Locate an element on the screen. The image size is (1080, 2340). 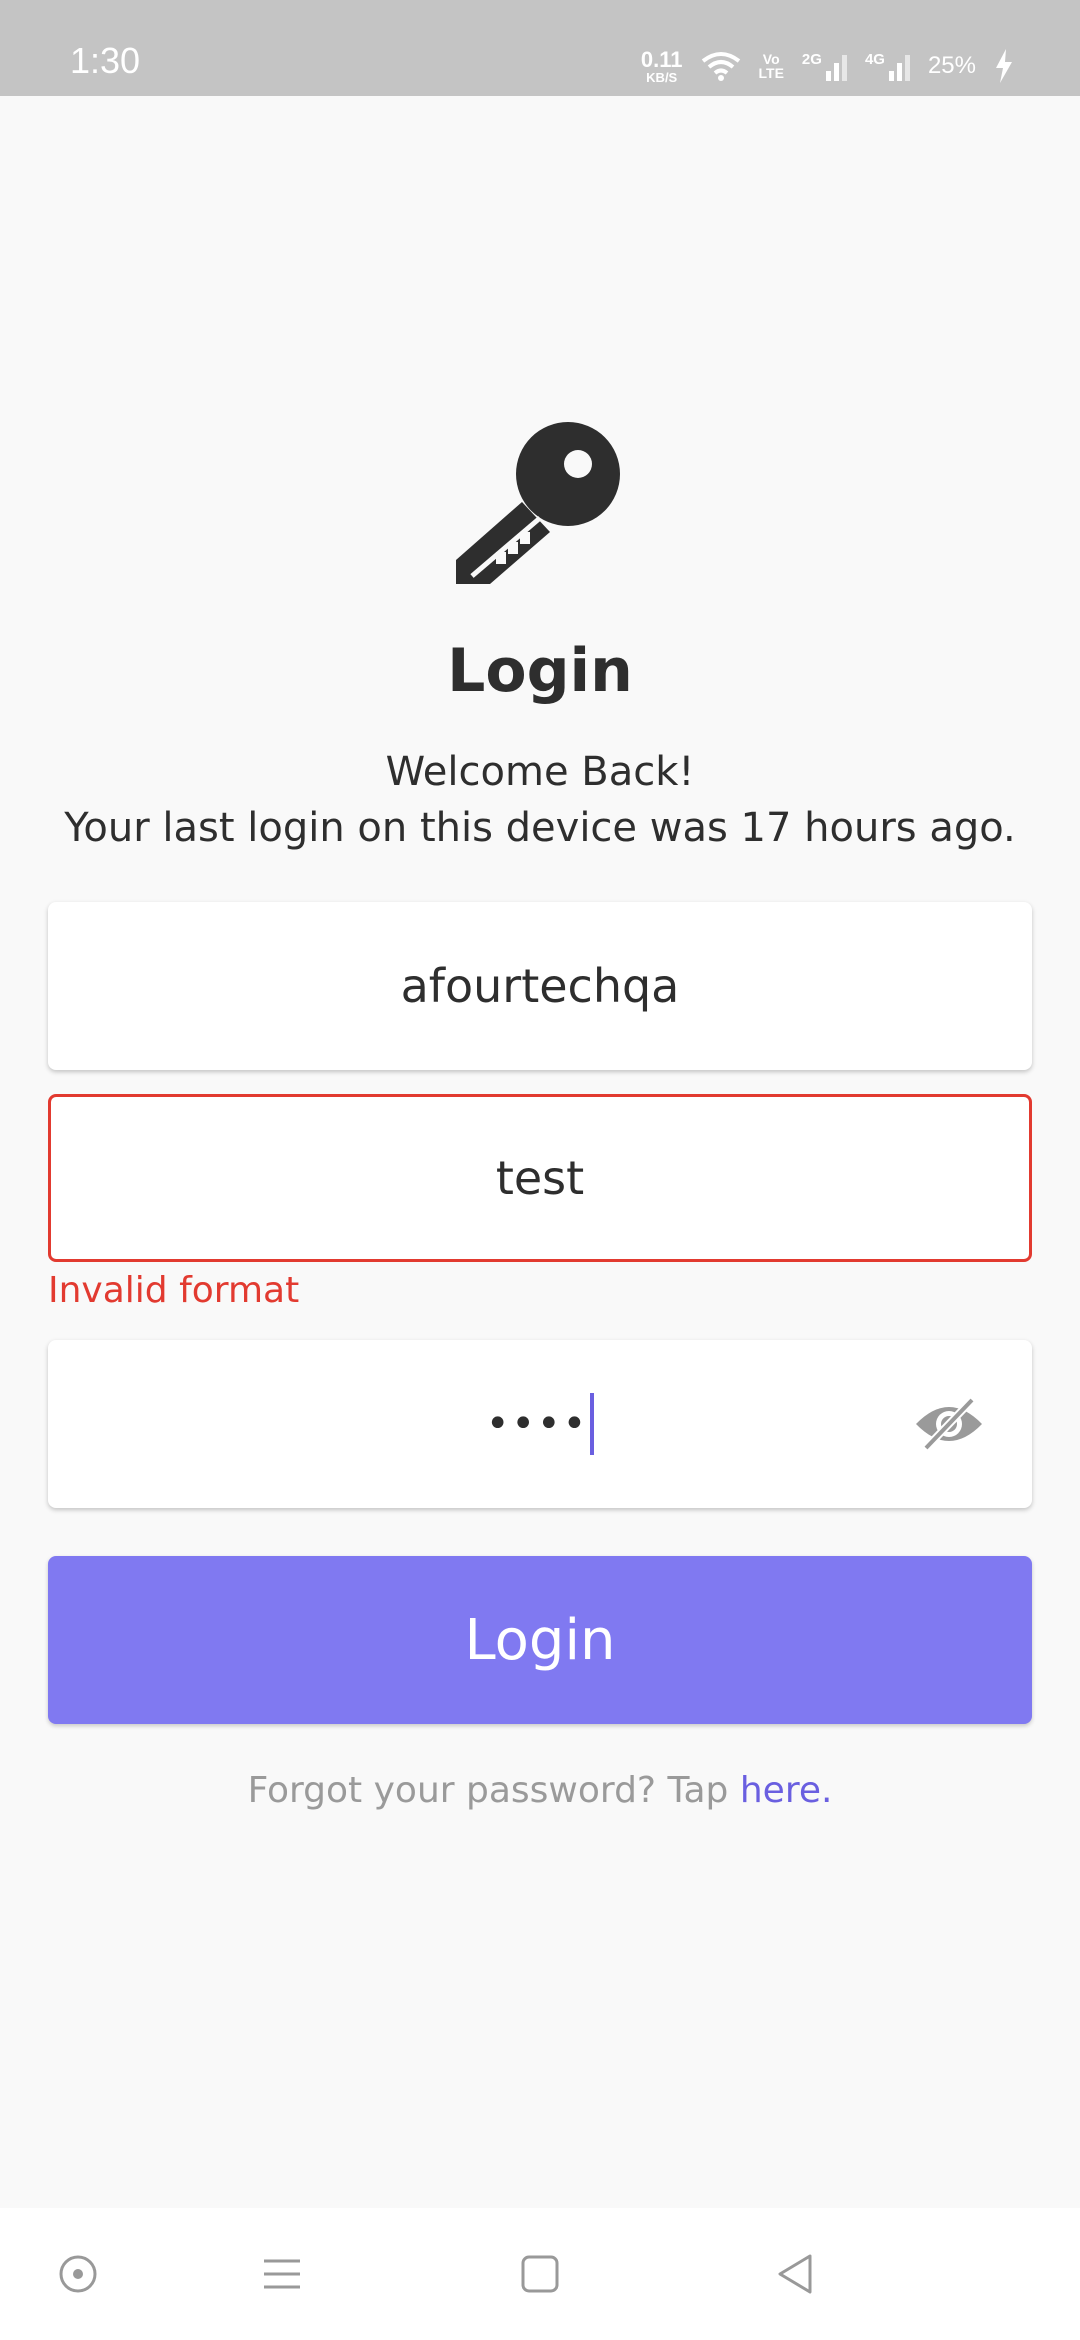
volte-top: Vo is located at coordinates (771, 59).